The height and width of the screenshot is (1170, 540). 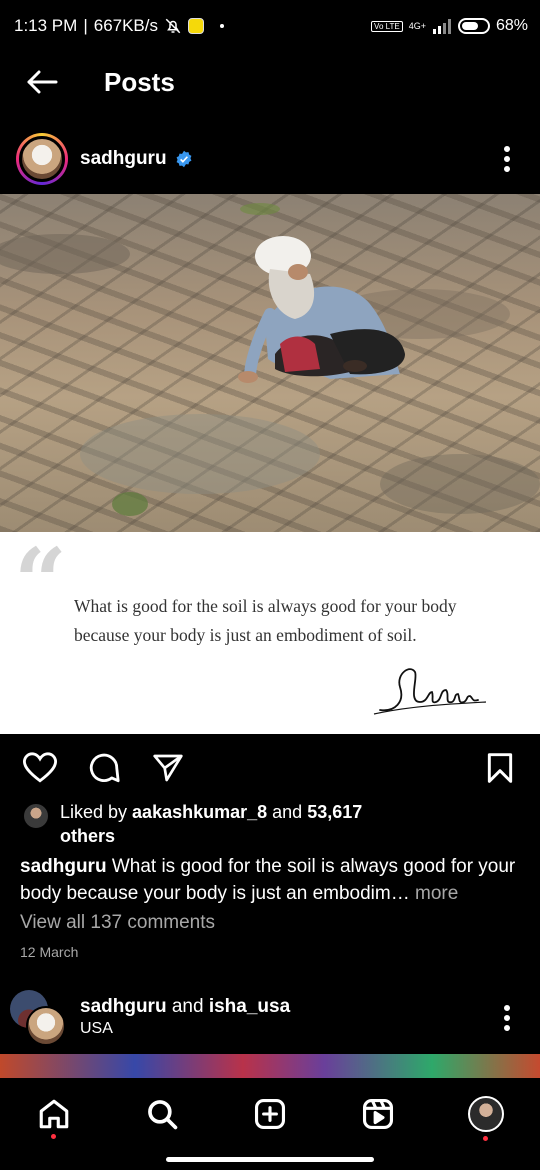 I want to click on liked-count: 53,617, so click(x=334, y=812).